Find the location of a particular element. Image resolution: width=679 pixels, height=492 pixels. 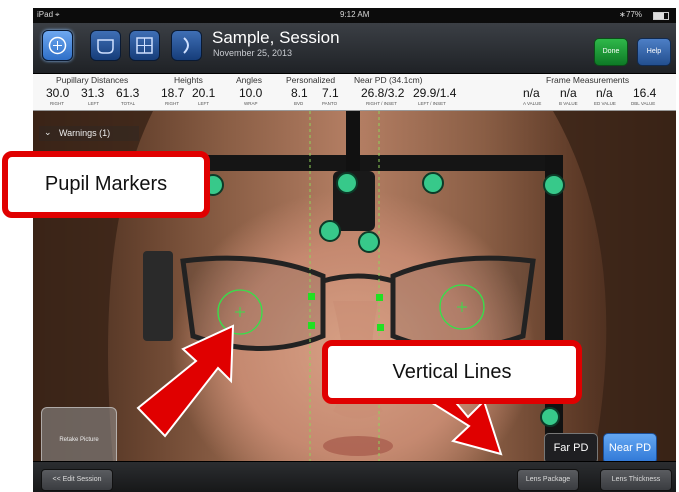

pupillary-distances-heading: Pupillary Distances is located at coordinates (92, 80).